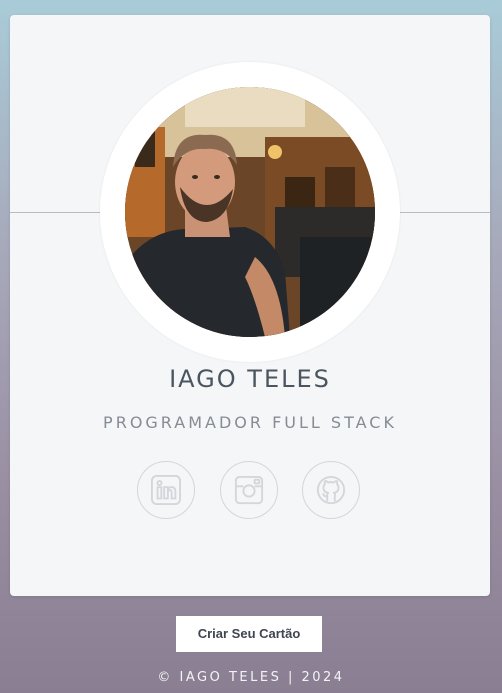 The image size is (502, 693). Describe the element at coordinates (249, 634) in the screenshot. I see `create-card-button: Criar Seu Cartão` at that location.